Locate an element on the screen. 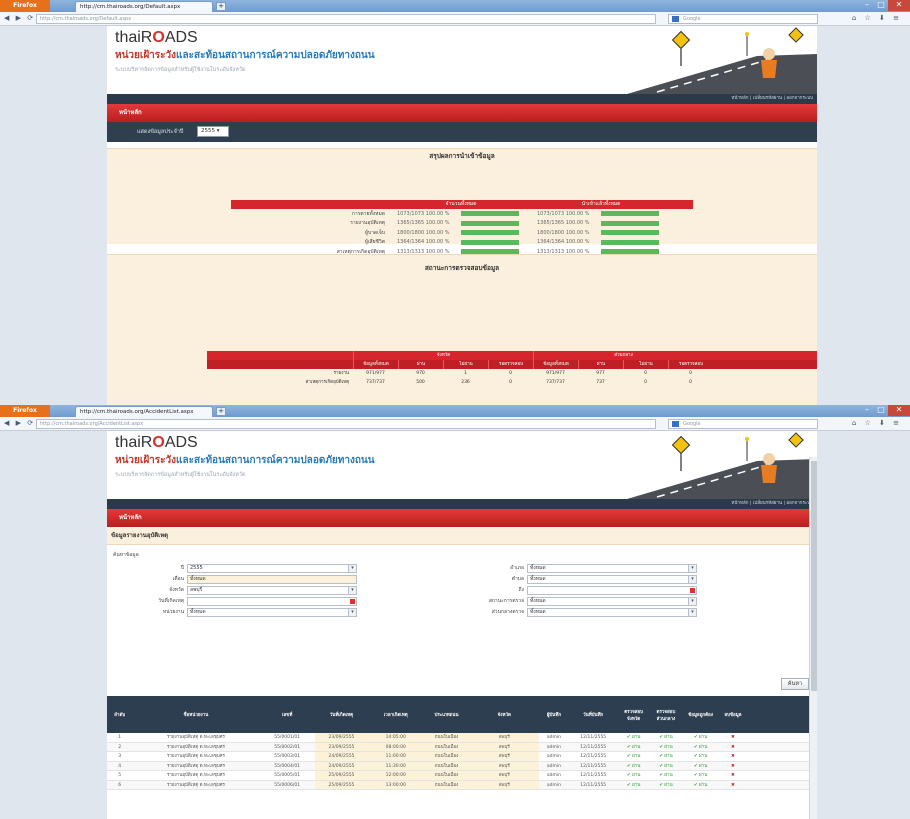 This screenshot has width=910, height=819. table-header-cell: ประเภทถนน is located at coordinates (446, 715).